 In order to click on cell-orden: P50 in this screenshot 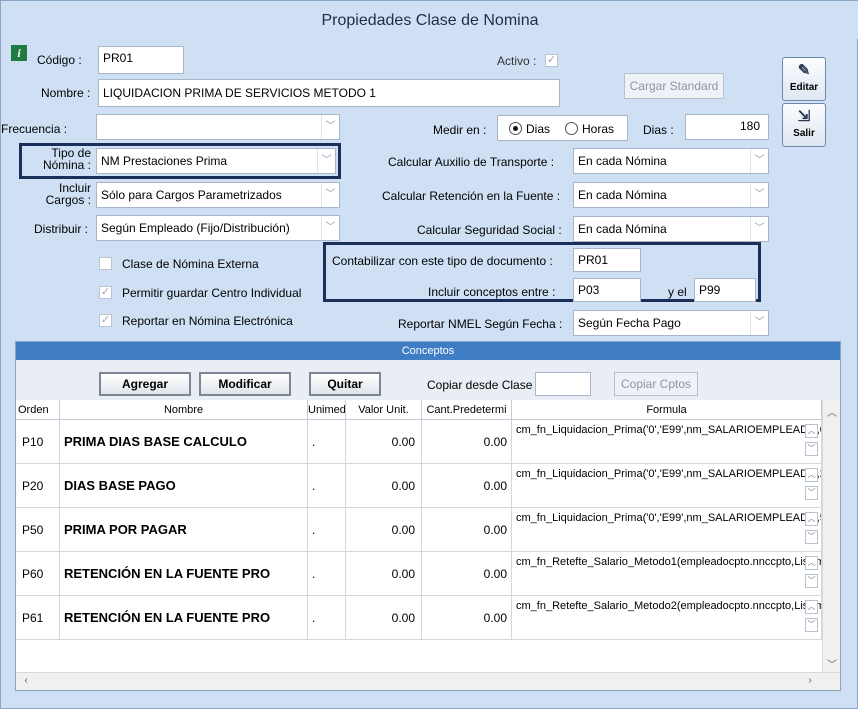, I will do `click(38, 530)`.